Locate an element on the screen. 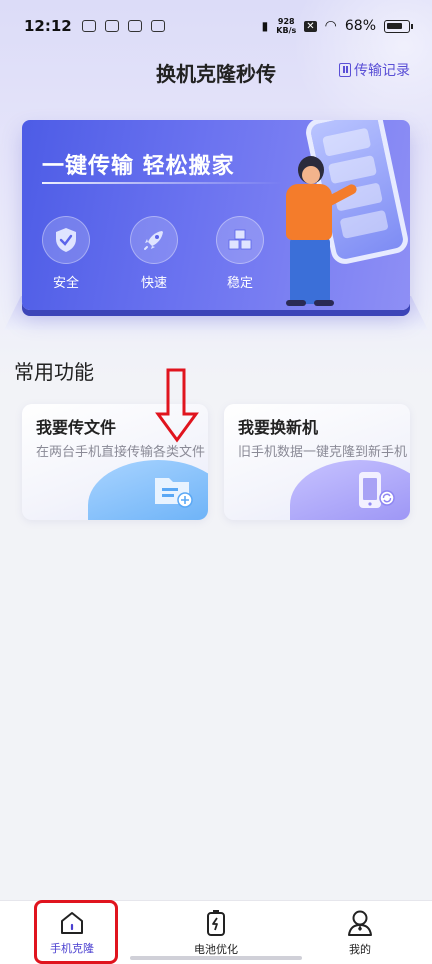  nav-label-phone-clone: 手机克隆 is located at coordinates (72, 948).